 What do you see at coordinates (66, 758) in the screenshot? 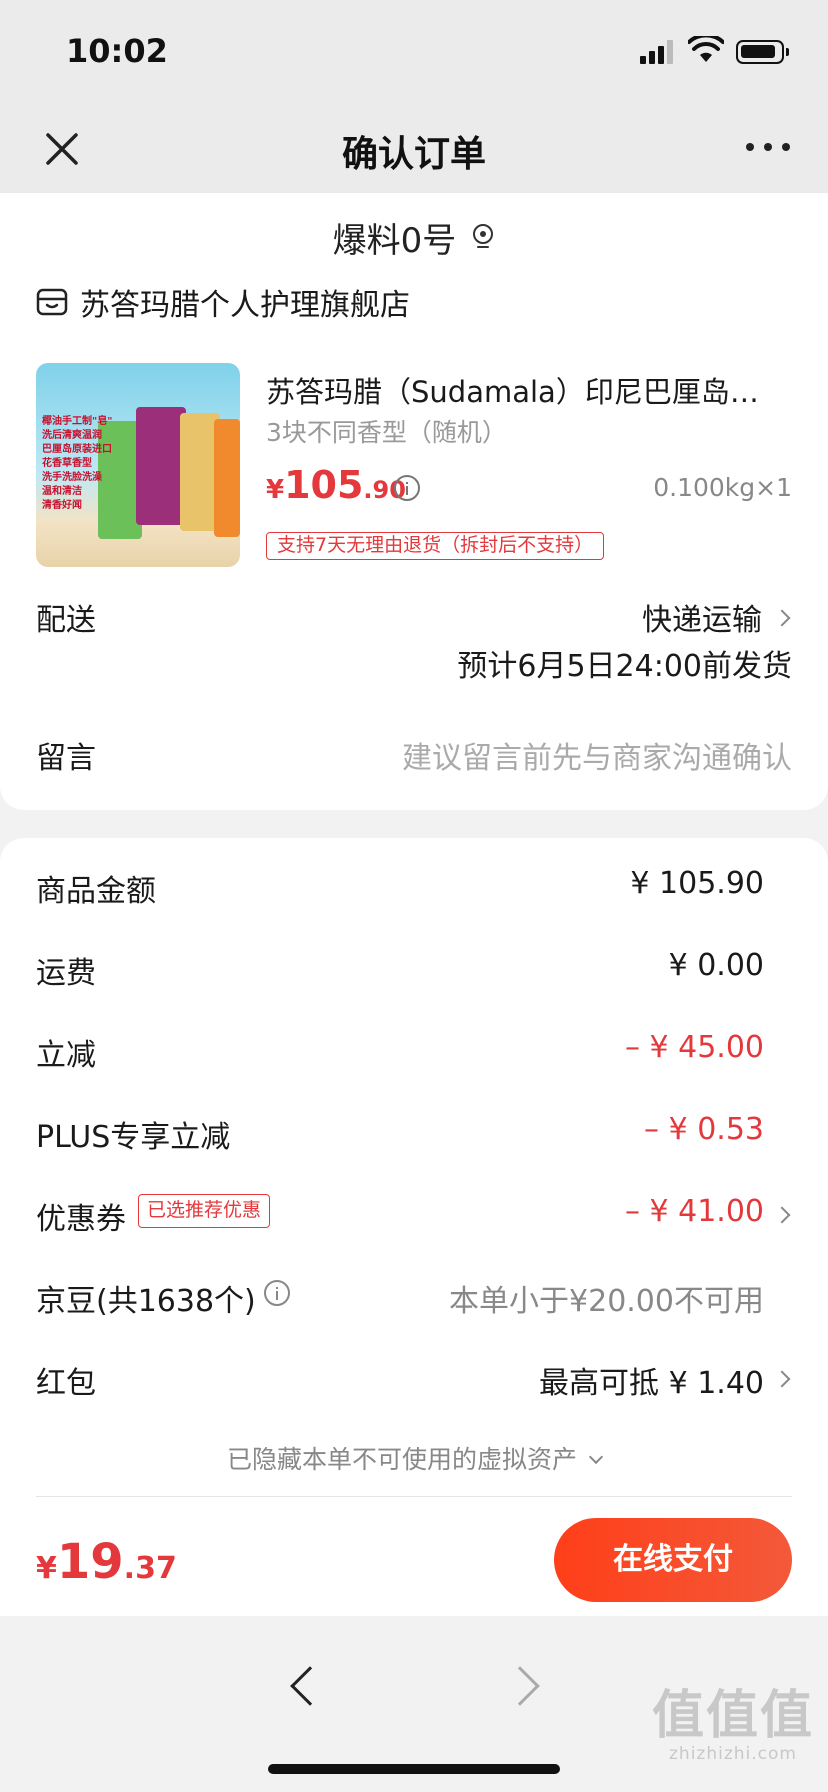
I see `note-label: 留言` at bounding box center [66, 758].